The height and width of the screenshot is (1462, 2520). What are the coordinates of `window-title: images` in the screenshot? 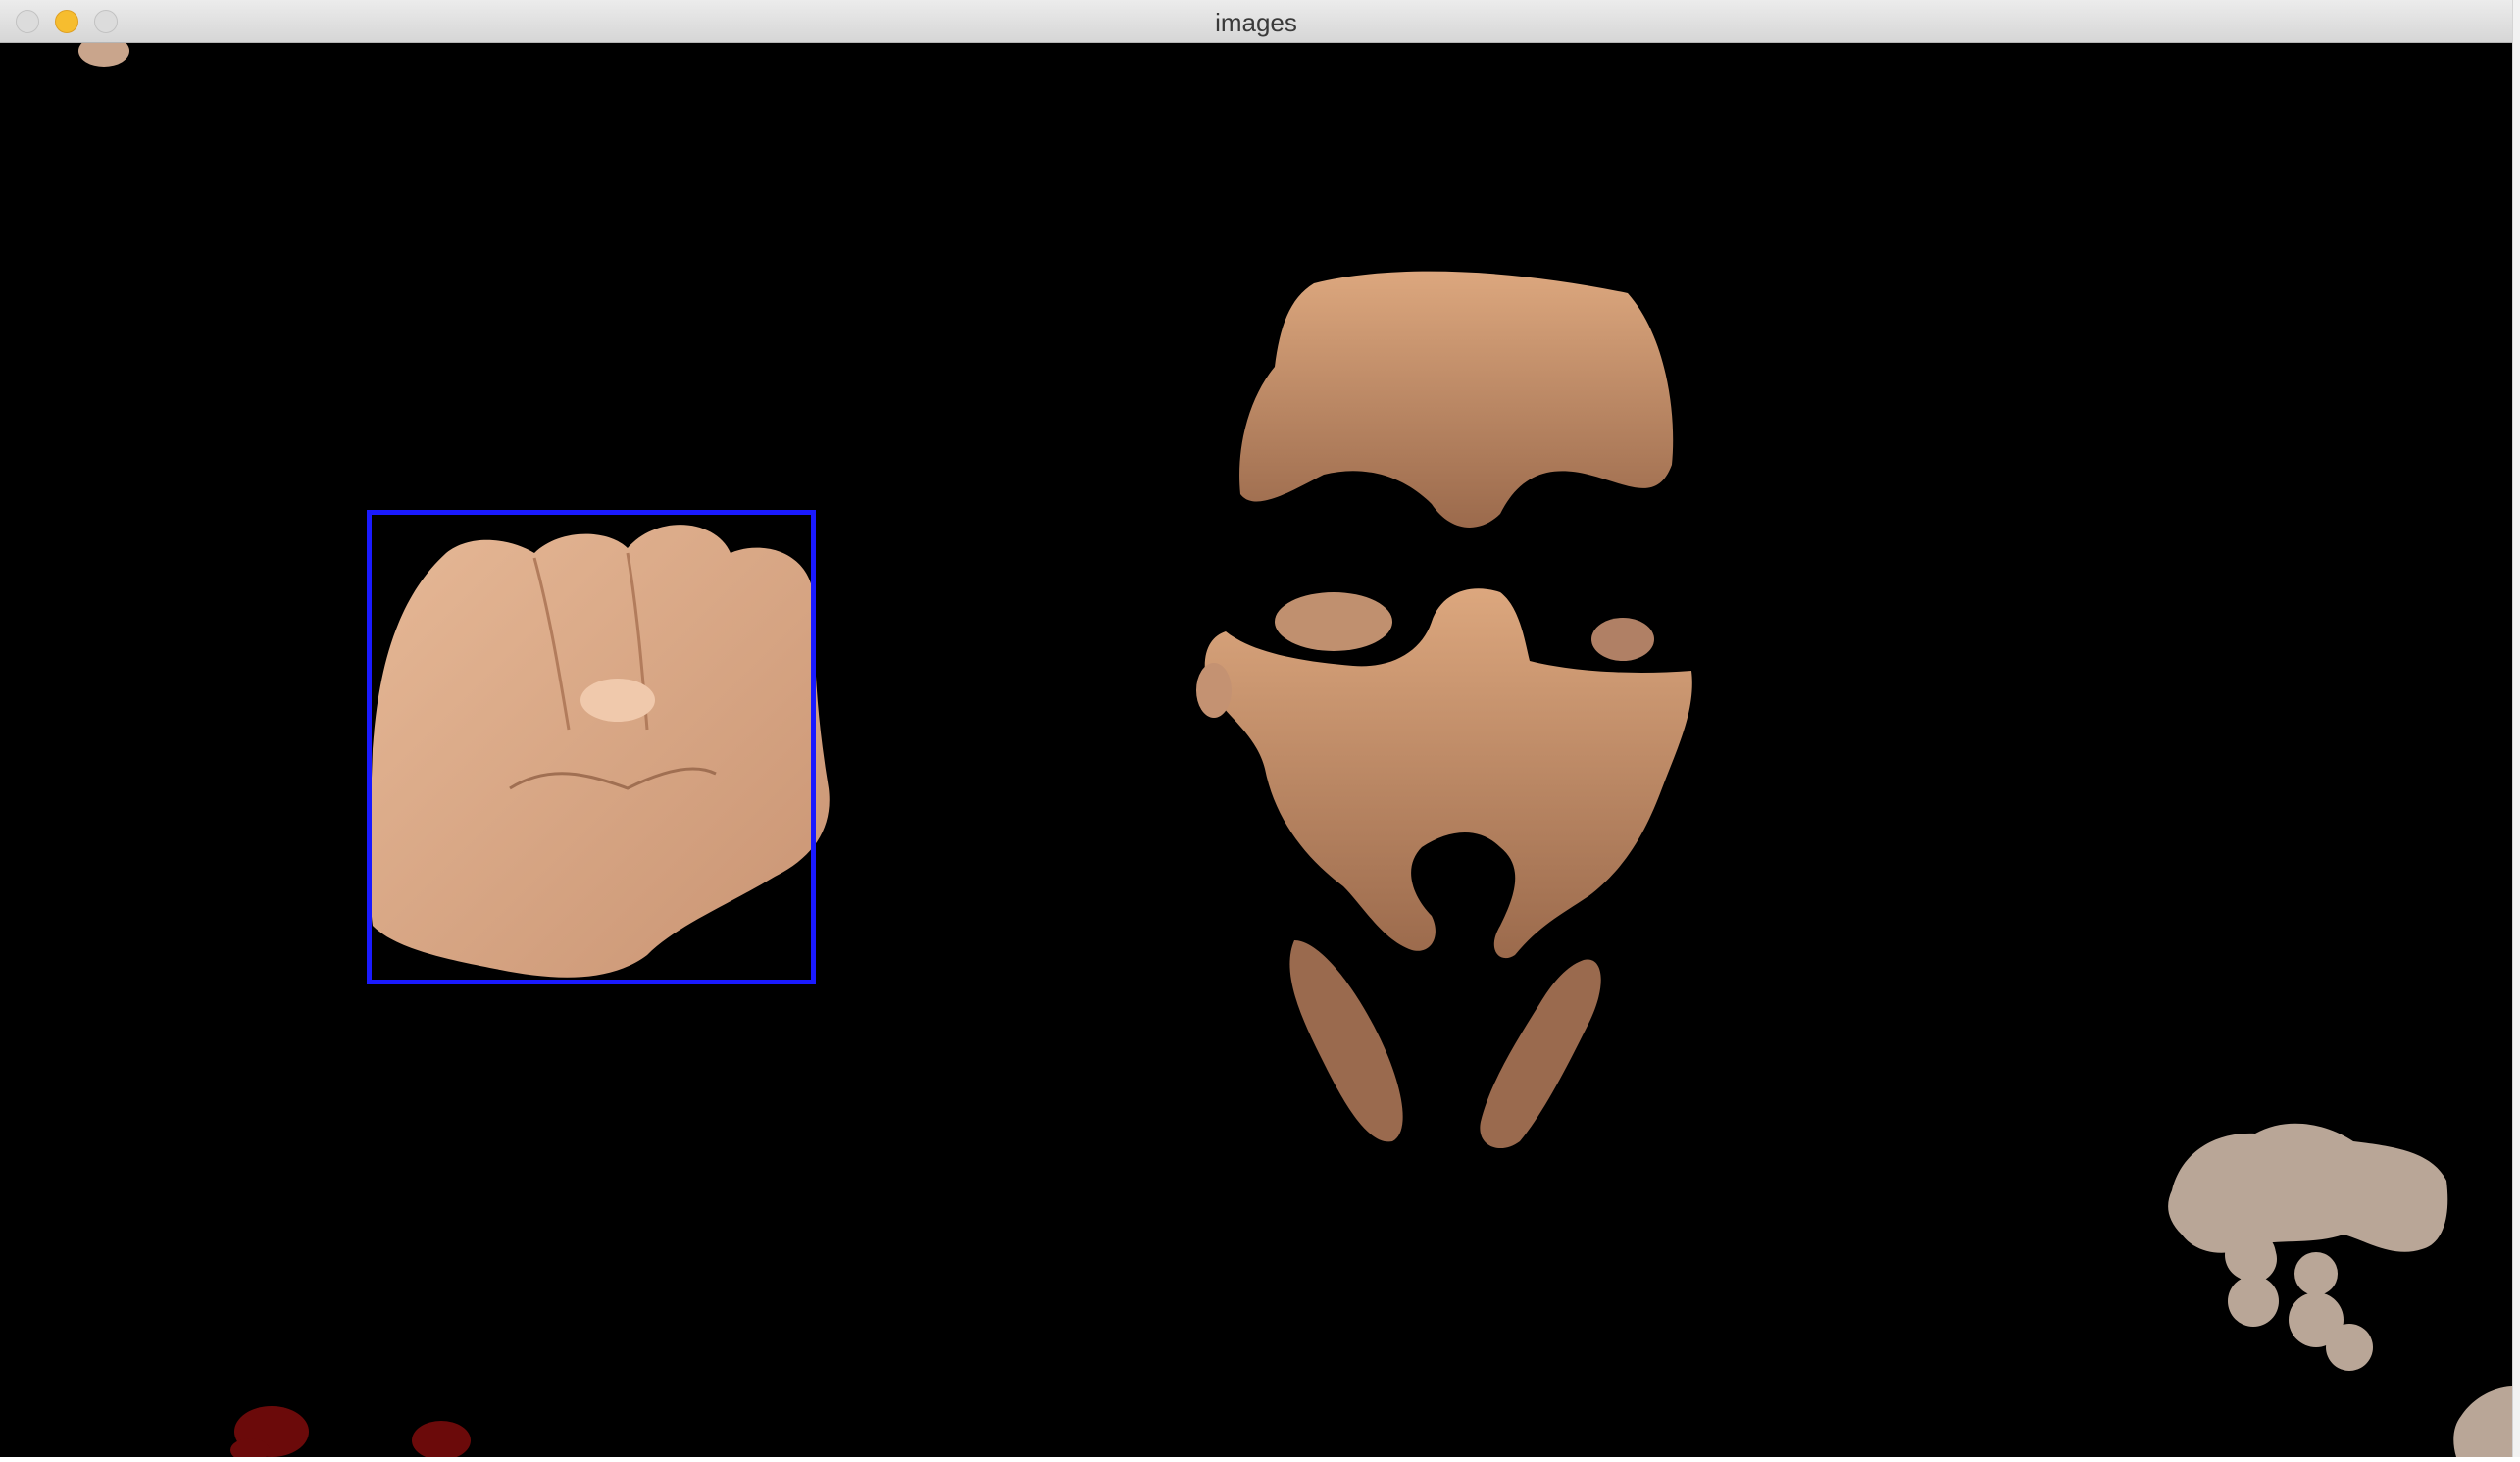 It's located at (1256, 22).